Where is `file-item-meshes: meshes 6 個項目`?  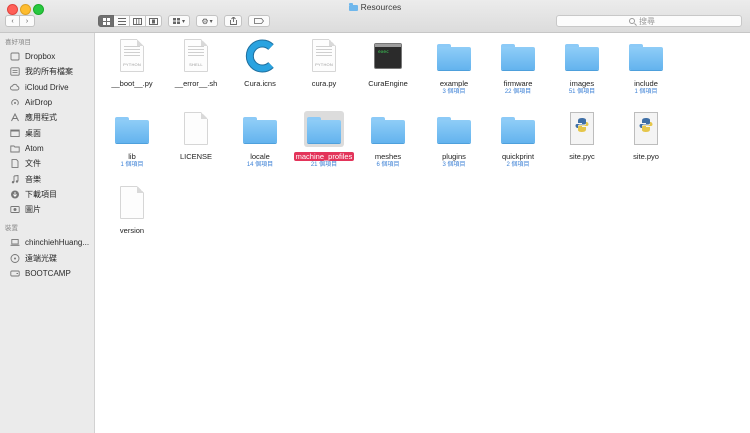 file-item-meshes: meshes 6 個項目 is located at coordinates (388, 140).